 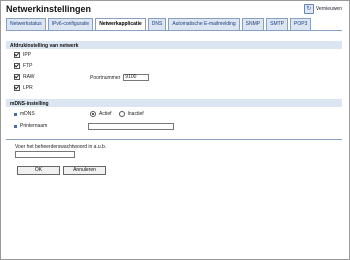 What do you see at coordinates (17, 88) in the screenshot?
I see `lpr-checkbox` at bounding box center [17, 88].